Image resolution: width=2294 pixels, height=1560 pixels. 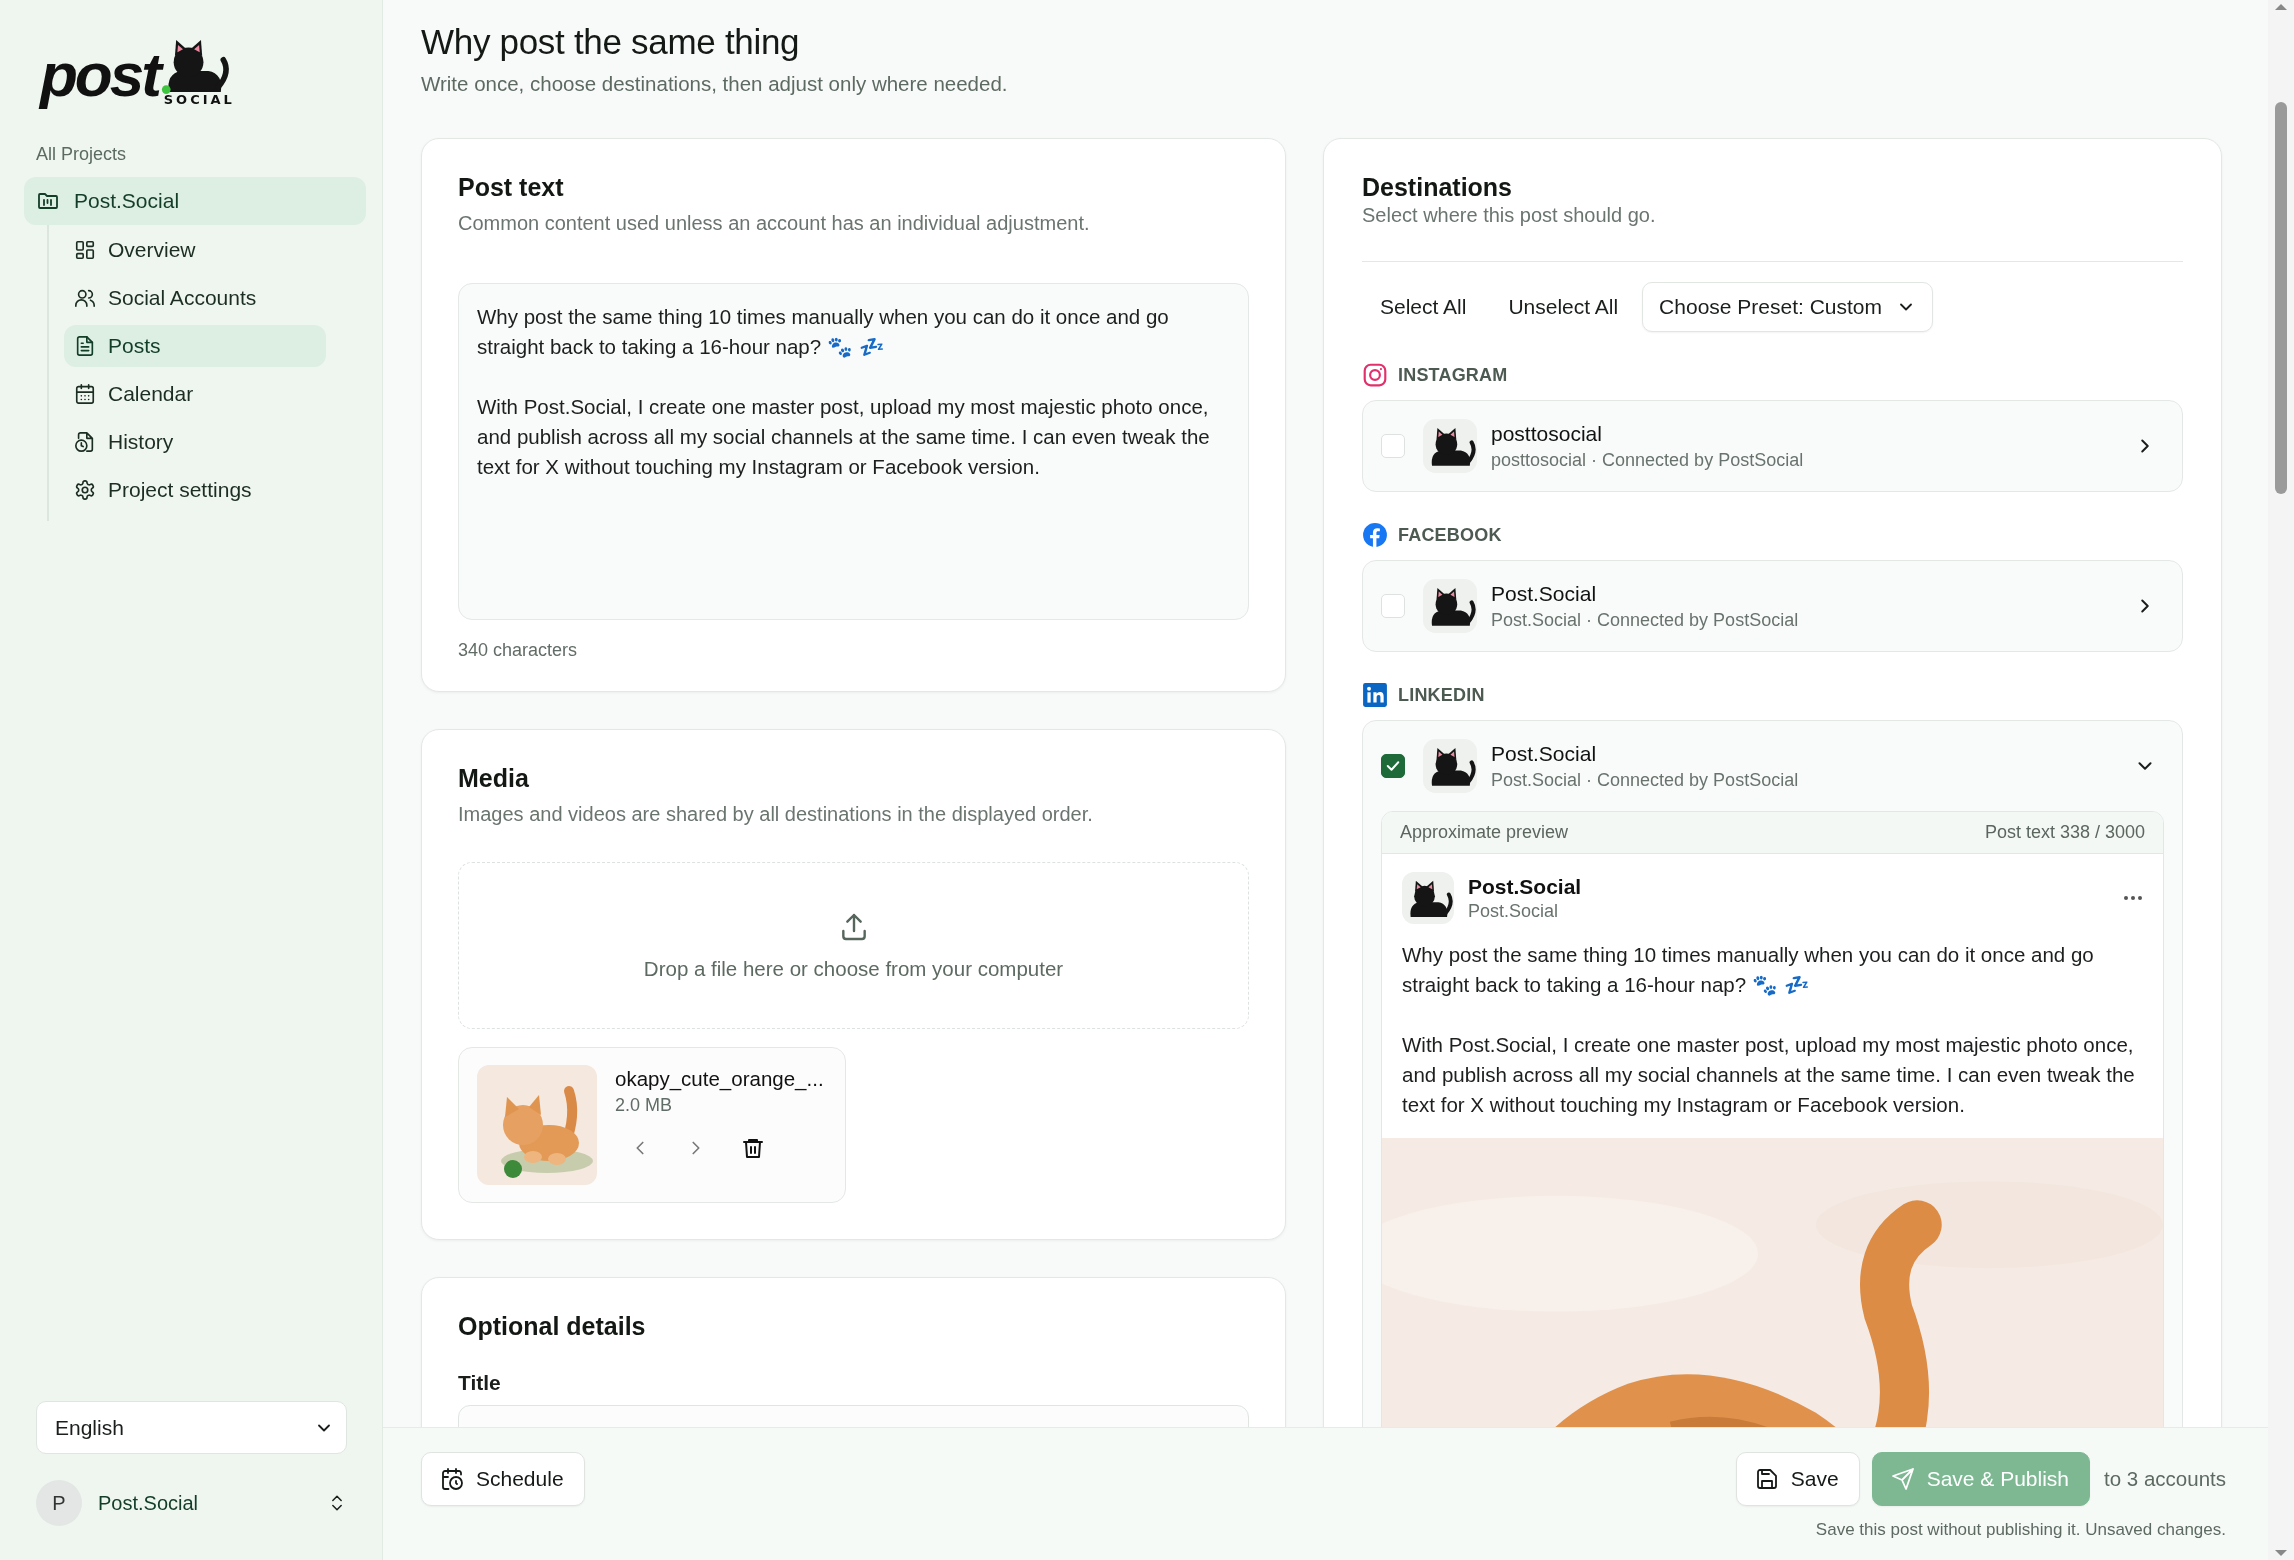 I want to click on sidebar-item: History, so click(x=195, y=442).